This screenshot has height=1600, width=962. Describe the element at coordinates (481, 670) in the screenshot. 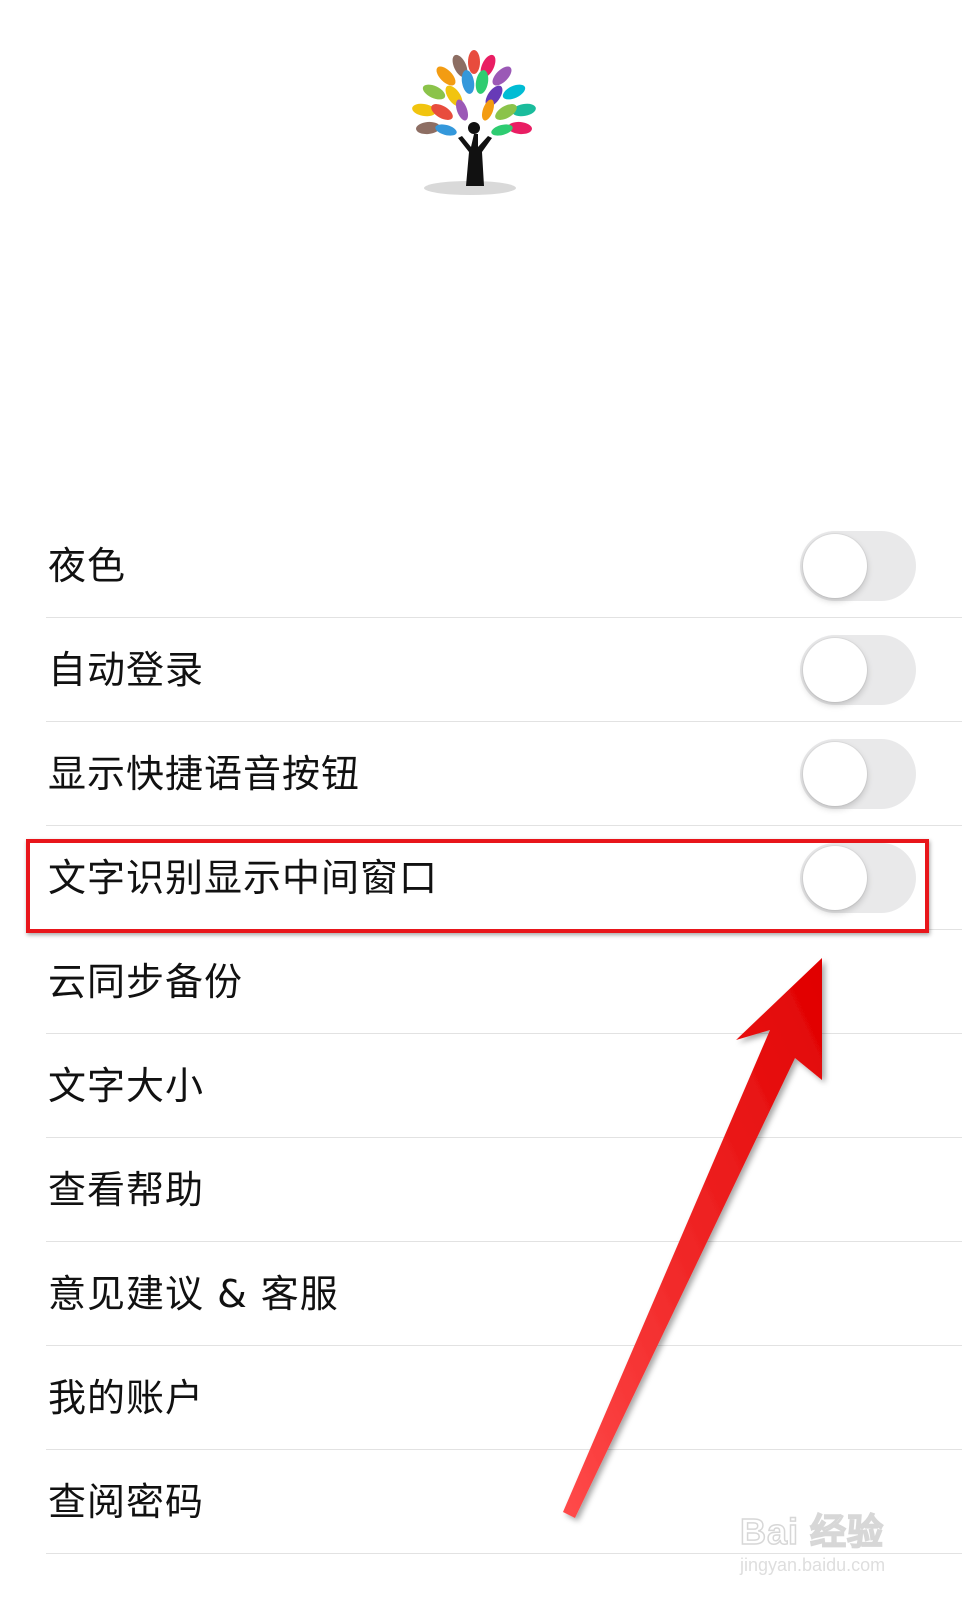

I see `settings-row-auto-login: 自动登录` at that location.